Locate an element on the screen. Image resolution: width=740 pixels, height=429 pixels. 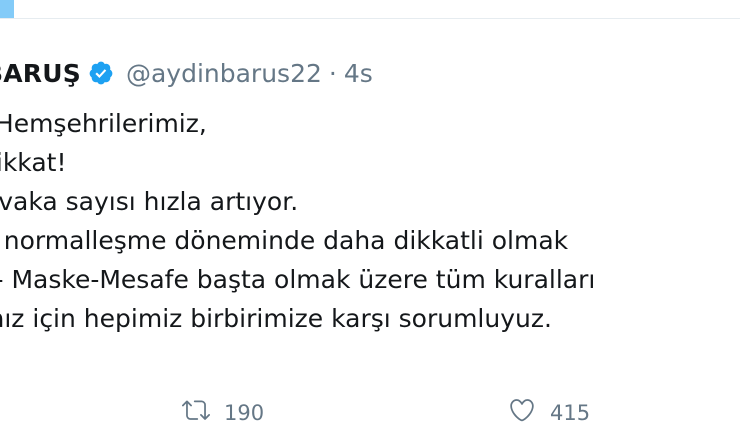
like-icon is located at coordinates (522, 412).